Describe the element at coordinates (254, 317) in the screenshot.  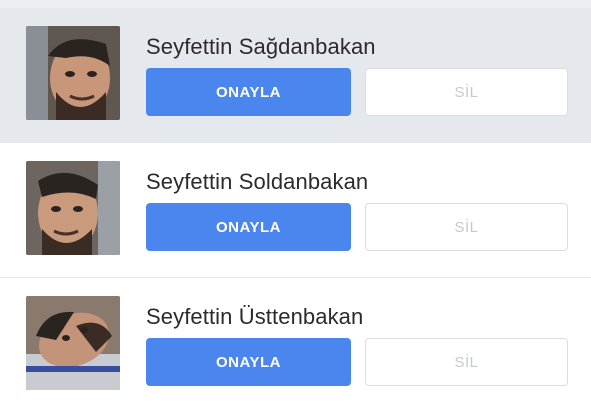
I see `requester-name: Seyfettin Üsttenbakan` at that location.